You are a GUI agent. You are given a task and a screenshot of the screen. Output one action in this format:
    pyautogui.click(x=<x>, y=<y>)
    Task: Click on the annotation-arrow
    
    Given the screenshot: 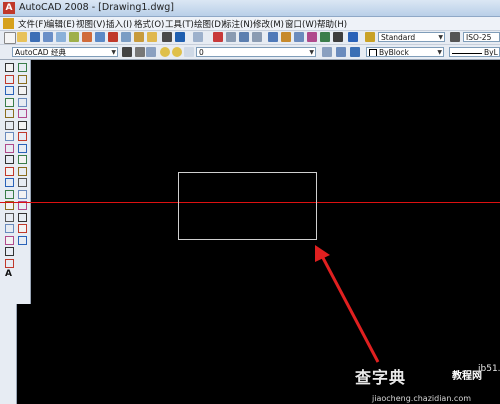 What is the action you would take?
    pyautogui.click(x=347, y=304)
    